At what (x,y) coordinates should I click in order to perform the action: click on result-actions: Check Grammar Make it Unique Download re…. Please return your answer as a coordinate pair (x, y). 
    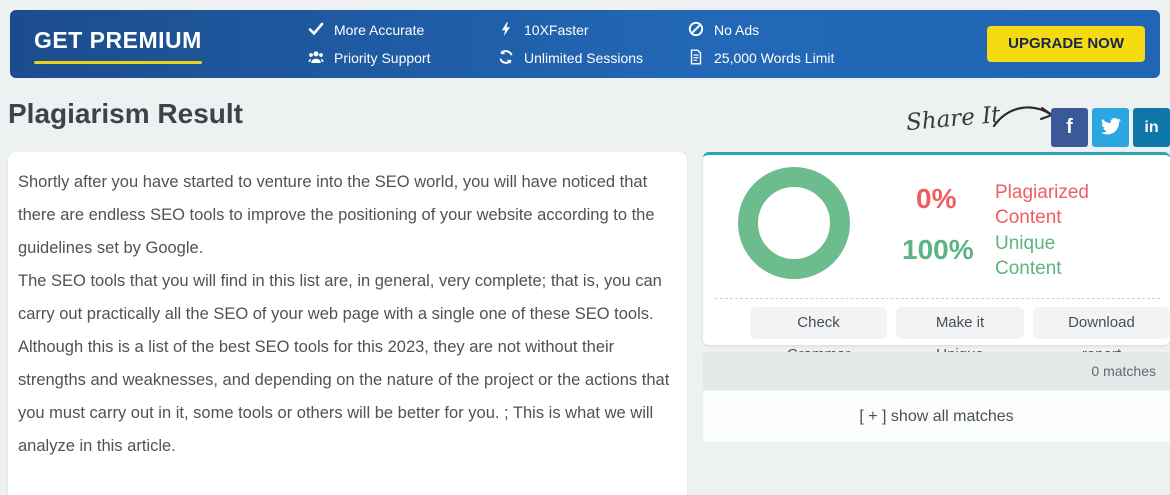
    Looking at the image, I should click on (960, 335).